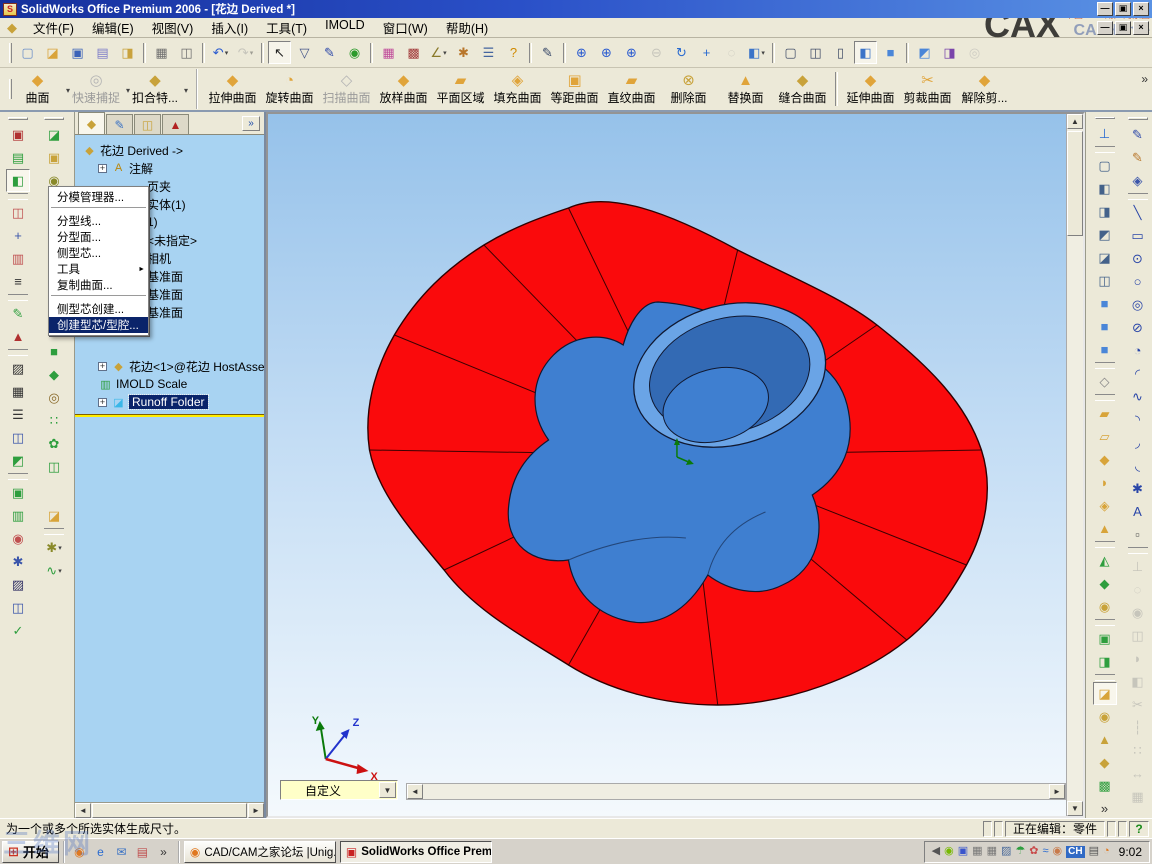 This screenshot has height=864, width=1152. What do you see at coordinates (100, 852) in the screenshot?
I see `quicklaunch-ie-icon: e` at bounding box center [100, 852].